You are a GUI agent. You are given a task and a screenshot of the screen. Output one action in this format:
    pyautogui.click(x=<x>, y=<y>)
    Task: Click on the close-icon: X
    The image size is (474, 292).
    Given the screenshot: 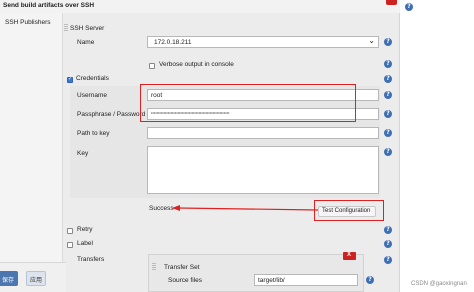 What is the action you would take?
    pyautogui.click(x=349, y=255)
    